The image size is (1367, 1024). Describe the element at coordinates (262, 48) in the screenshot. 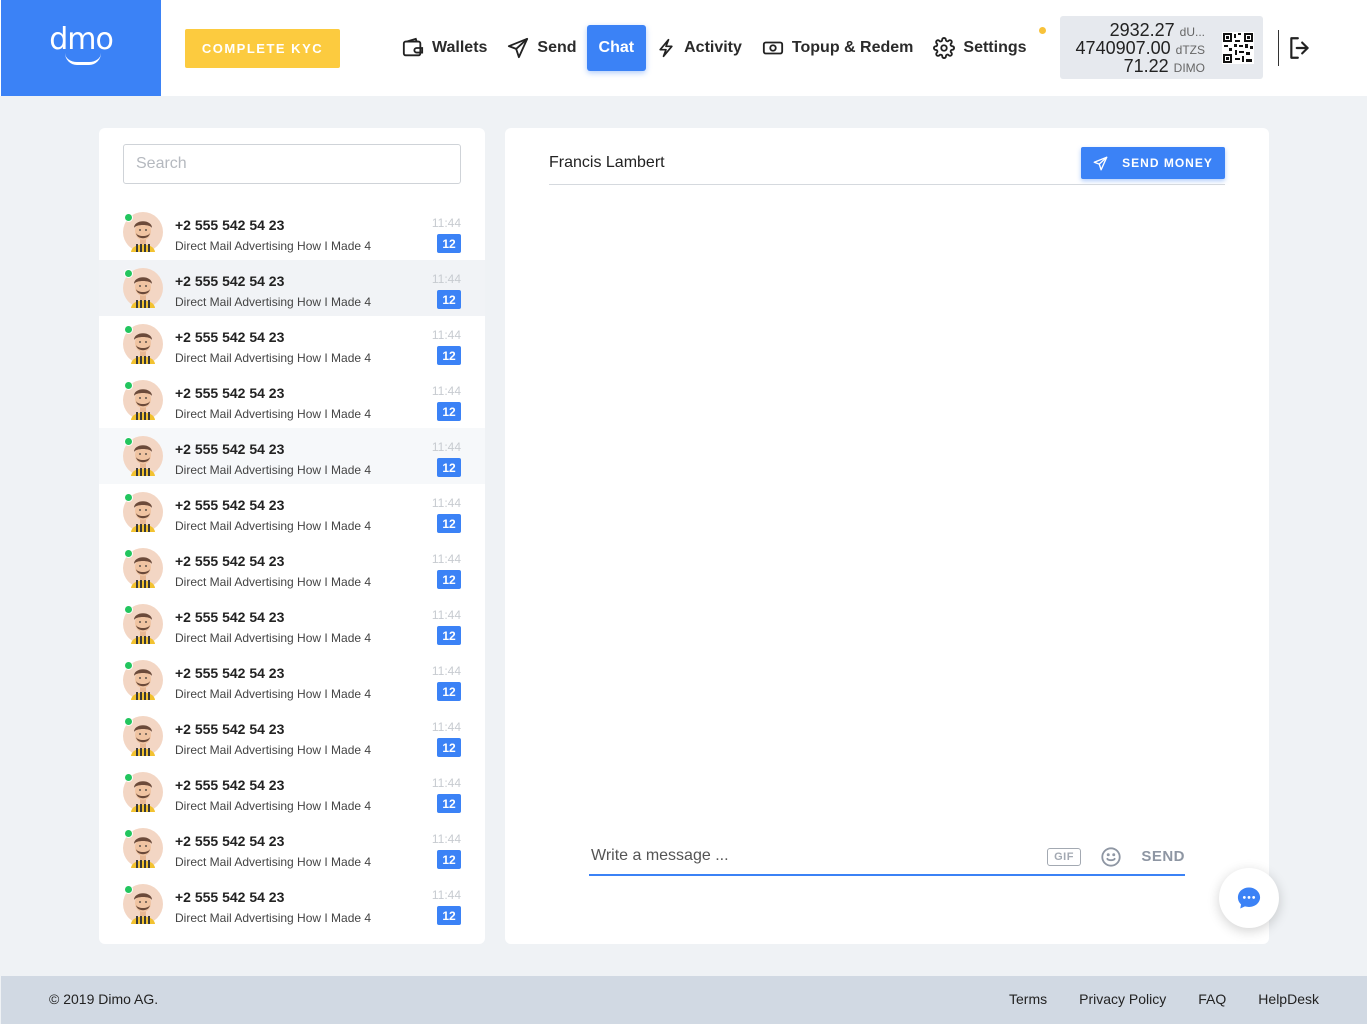

I see `complete-kyc-button: COMPLETE KYC` at that location.